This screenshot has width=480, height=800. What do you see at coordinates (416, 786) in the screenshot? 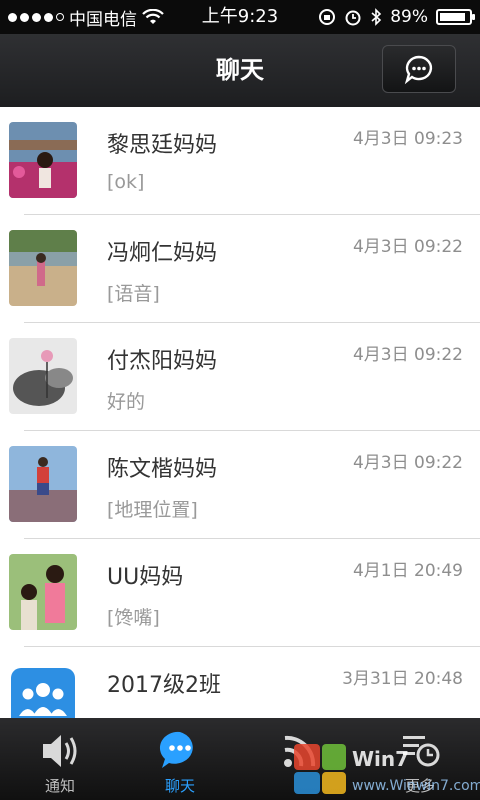
I see `svg-text: www.Winwin7.com` at bounding box center [416, 786].